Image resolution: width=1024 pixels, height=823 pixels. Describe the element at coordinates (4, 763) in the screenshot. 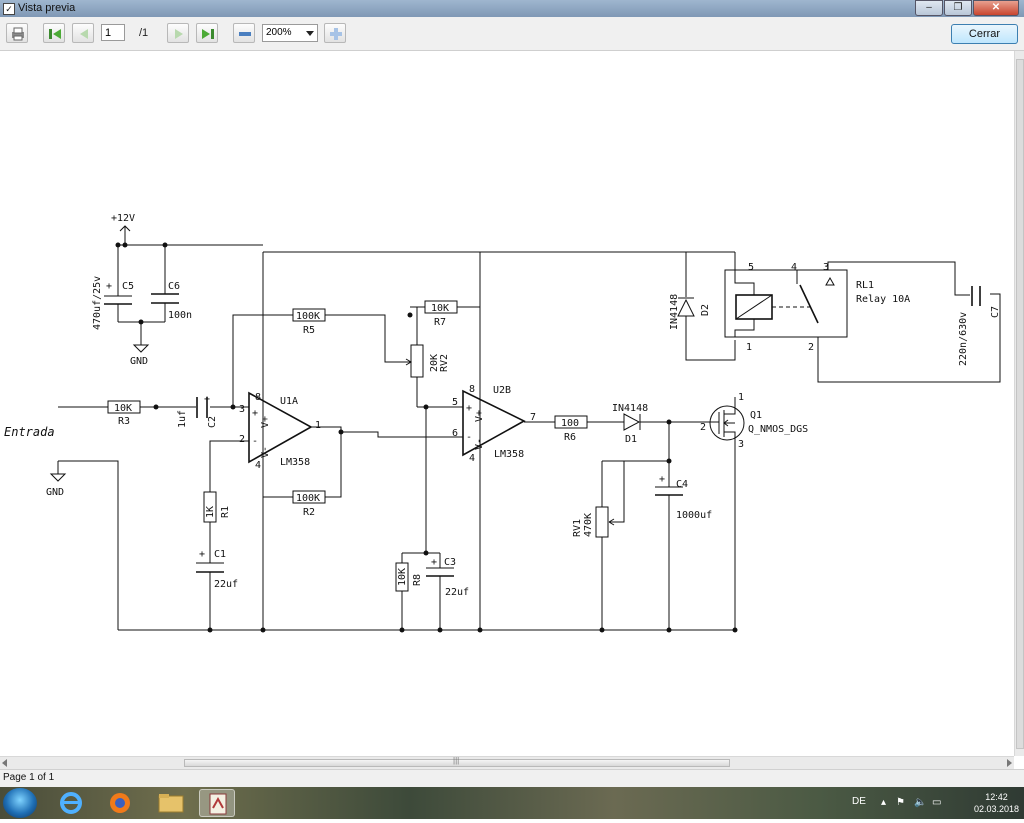

I see `scroll-left-icon` at that location.